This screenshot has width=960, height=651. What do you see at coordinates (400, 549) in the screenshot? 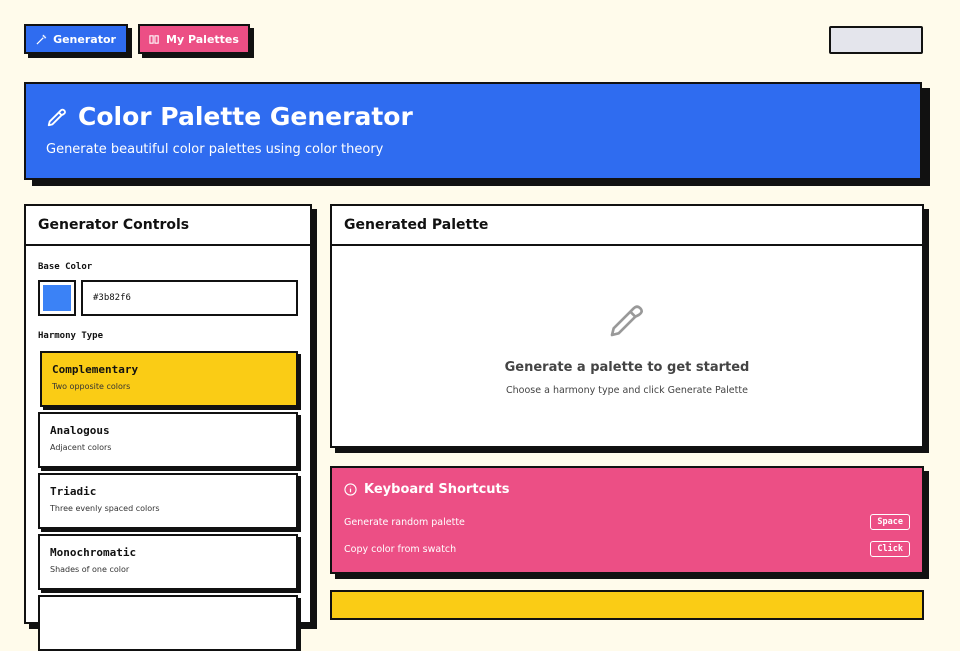
I see `shortcut-action: Copy color from swatch` at bounding box center [400, 549].